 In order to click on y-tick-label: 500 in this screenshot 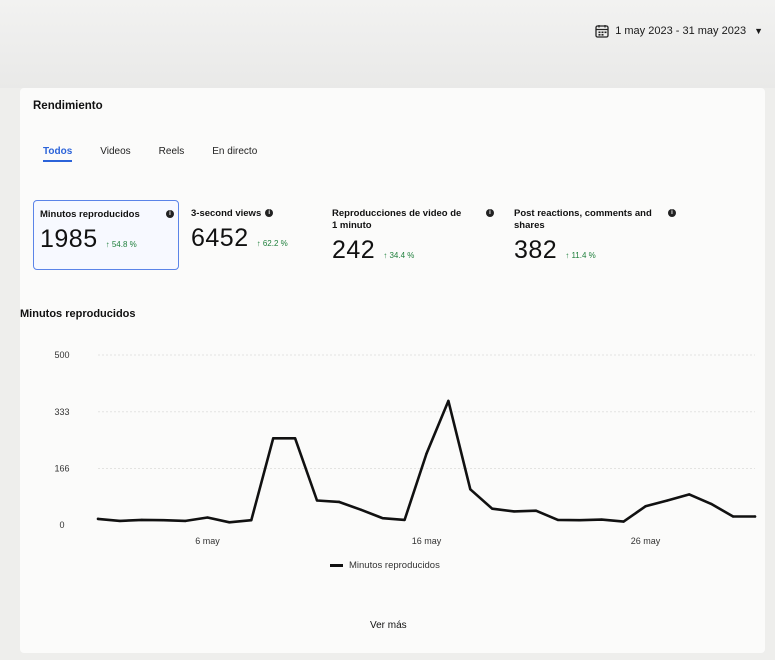, I will do `click(61, 355)`.